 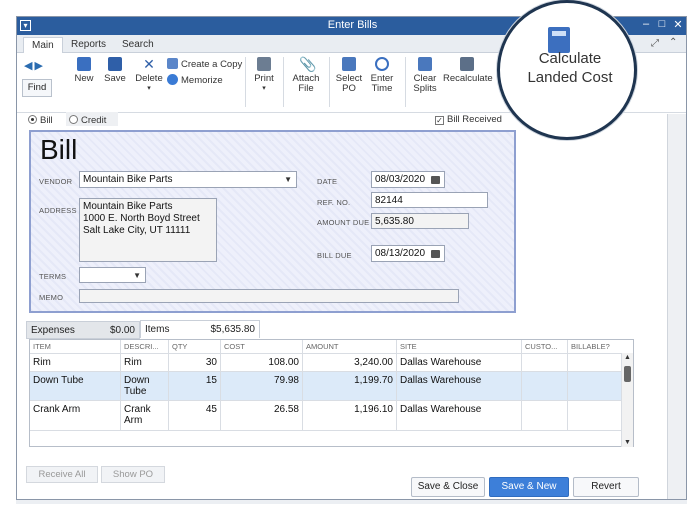 I want to click on cell-amount: 1,199.70, so click(x=350, y=386).